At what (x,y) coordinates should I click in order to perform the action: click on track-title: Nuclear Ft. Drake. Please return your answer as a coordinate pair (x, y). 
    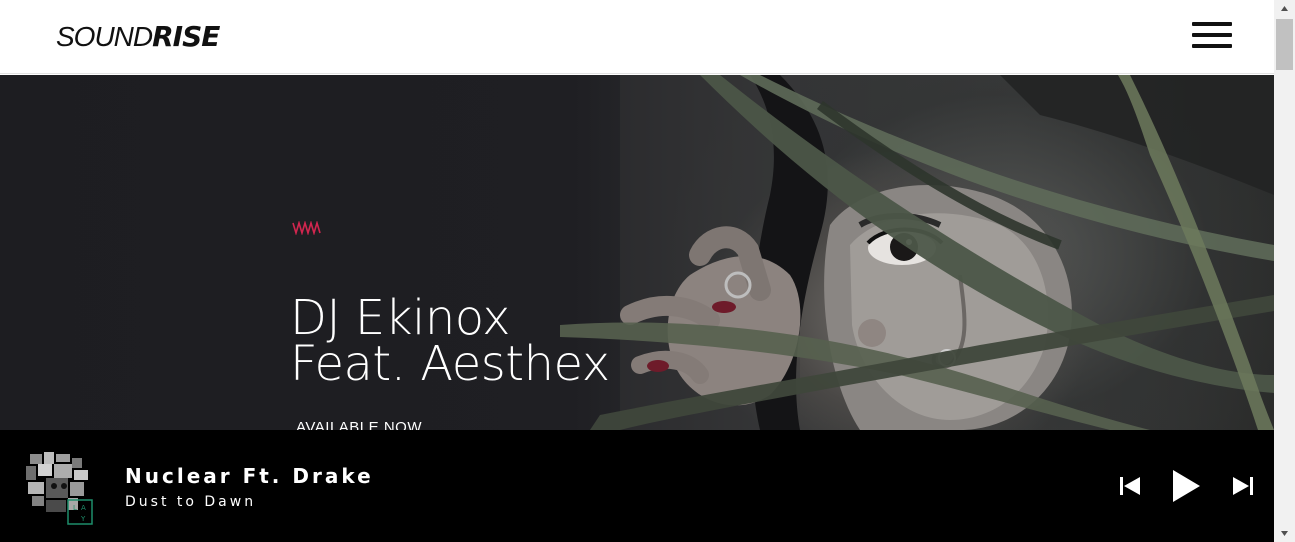
    Looking at the image, I should click on (249, 476).